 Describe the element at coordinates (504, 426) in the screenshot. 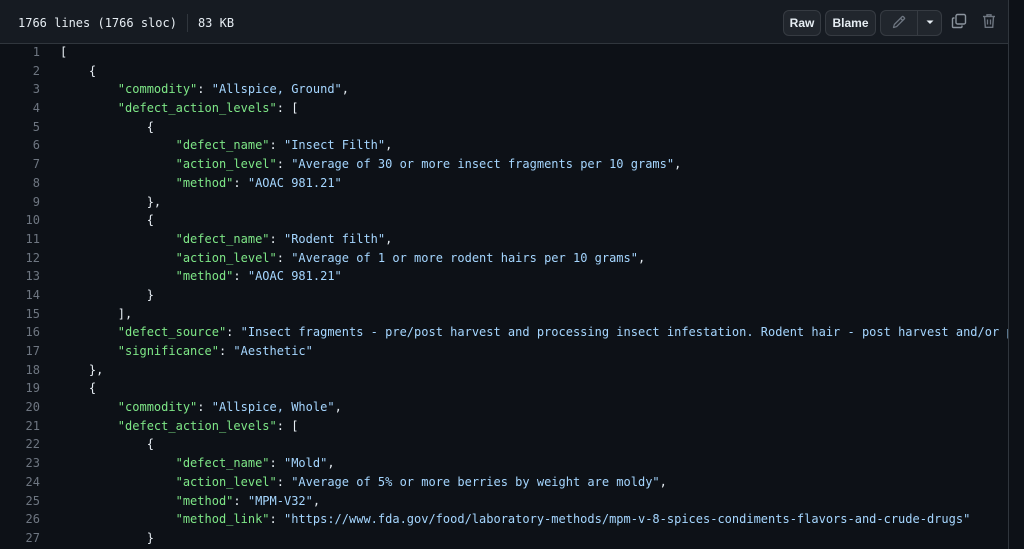

I see `code-line: 21 "defect_action_levels": [` at that location.